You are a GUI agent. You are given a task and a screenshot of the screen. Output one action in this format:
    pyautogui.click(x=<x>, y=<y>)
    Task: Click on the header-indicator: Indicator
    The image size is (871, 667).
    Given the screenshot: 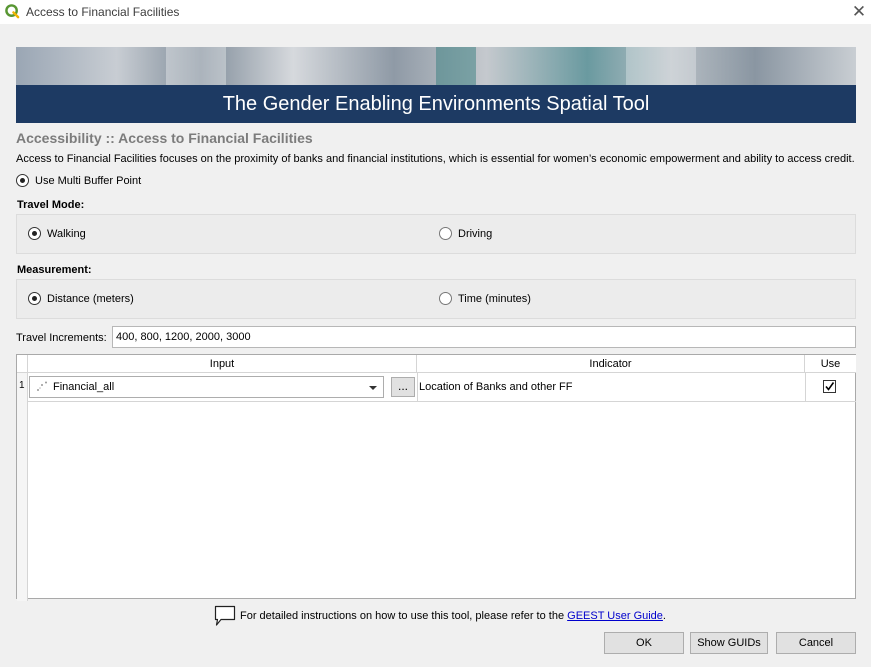 What is the action you would take?
    pyautogui.click(x=611, y=364)
    